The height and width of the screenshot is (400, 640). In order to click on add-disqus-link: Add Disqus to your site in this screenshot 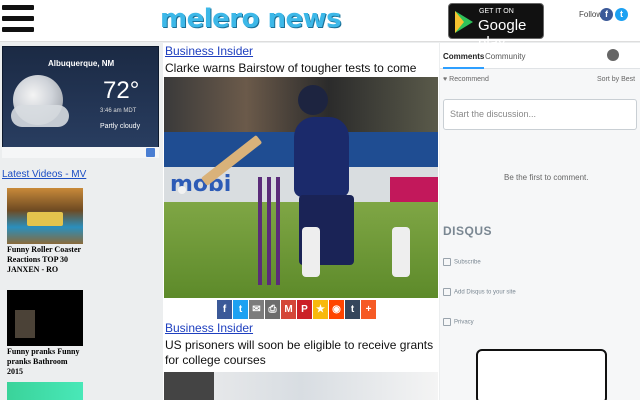, I will do `click(479, 292)`.